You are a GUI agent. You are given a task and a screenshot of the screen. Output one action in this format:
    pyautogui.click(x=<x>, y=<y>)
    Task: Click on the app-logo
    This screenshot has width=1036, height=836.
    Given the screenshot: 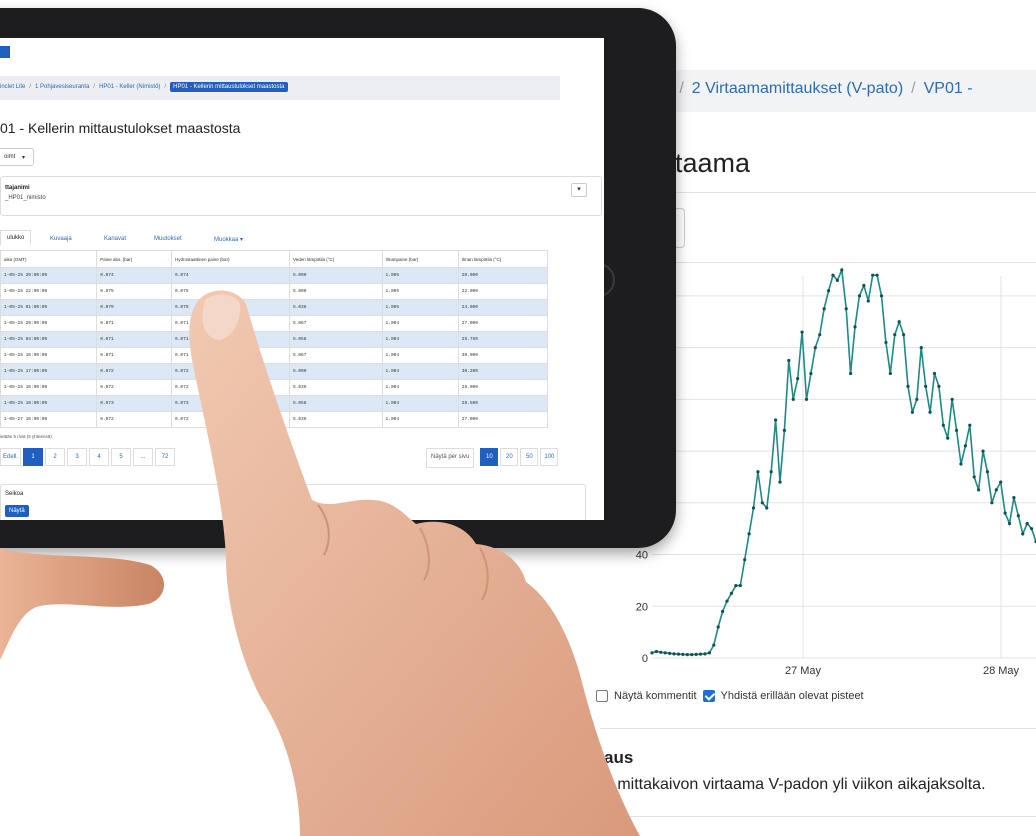 What is the action you would take?
    pyautogui.click(x=5, y=52)
    